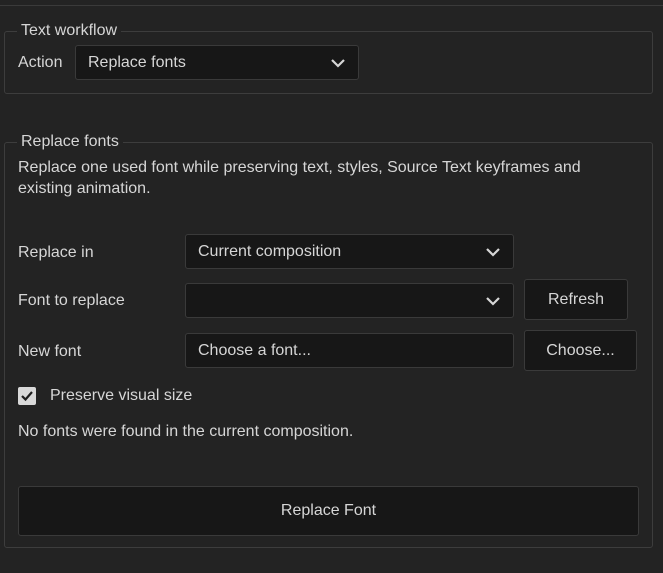 This screenshot has width=663, height=573. Describe the element at coordinates (328, 511) in the screenshot. I see `replace-font-button: Replace Font` at that location.